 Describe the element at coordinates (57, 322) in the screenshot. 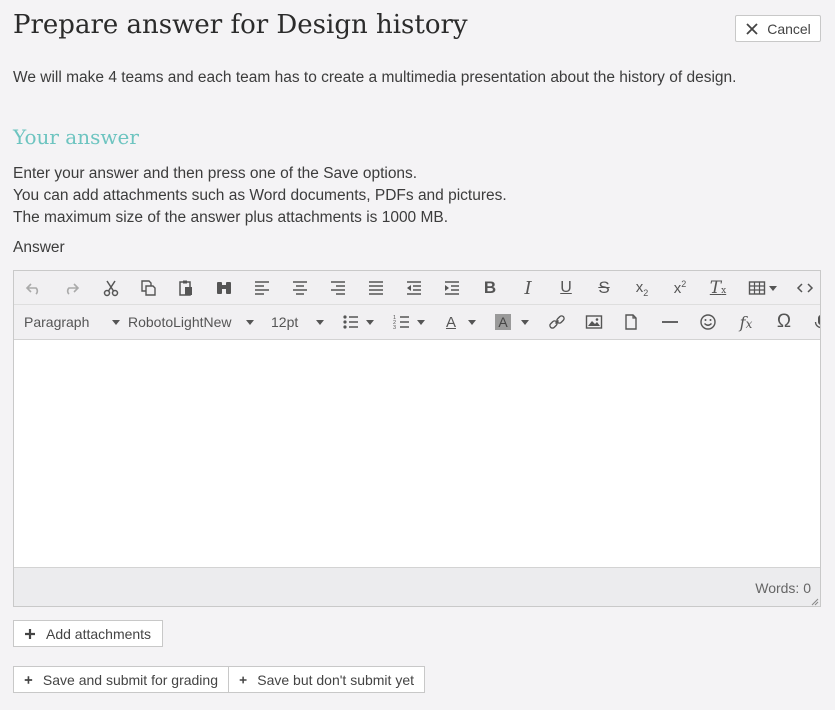

I see `block-format-value: Paragraph` at that location.